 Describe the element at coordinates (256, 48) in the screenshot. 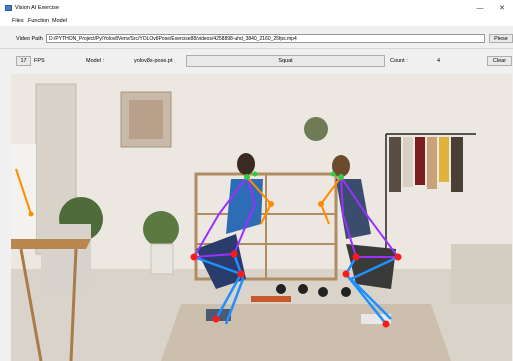

I see `divider` at that location.